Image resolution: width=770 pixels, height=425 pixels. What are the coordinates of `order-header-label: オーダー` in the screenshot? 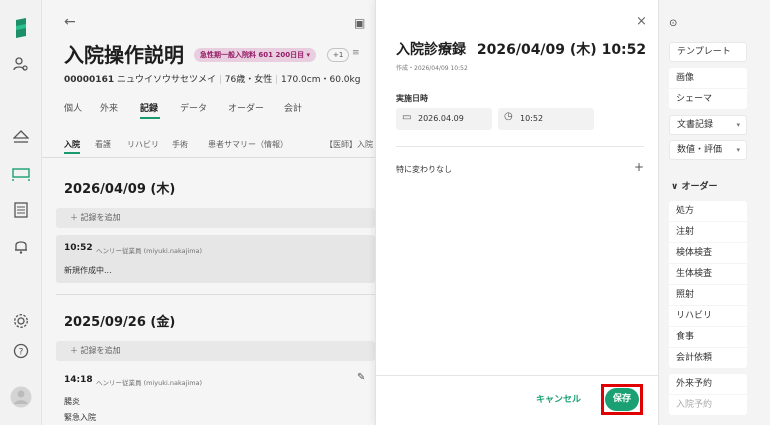 It's located at (699, 187).